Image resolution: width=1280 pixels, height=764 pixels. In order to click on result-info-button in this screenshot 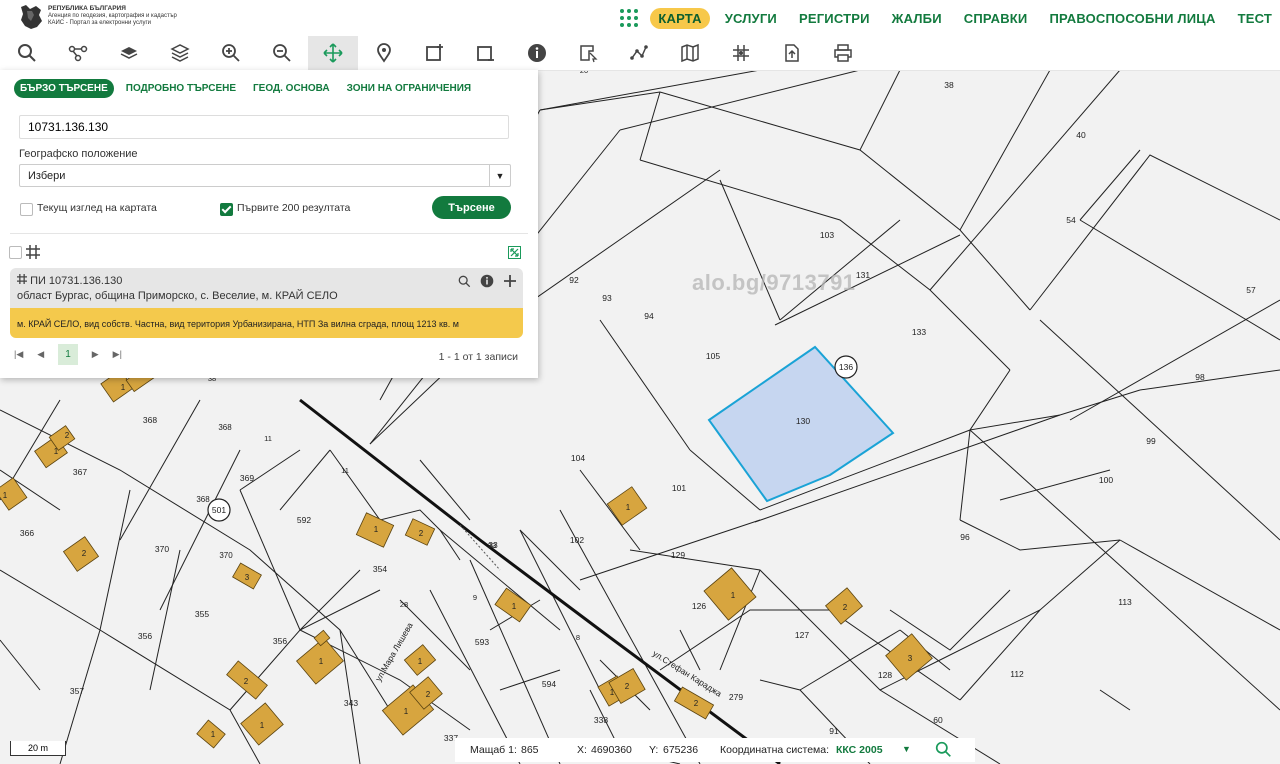, I will do `click(487, 281)`.